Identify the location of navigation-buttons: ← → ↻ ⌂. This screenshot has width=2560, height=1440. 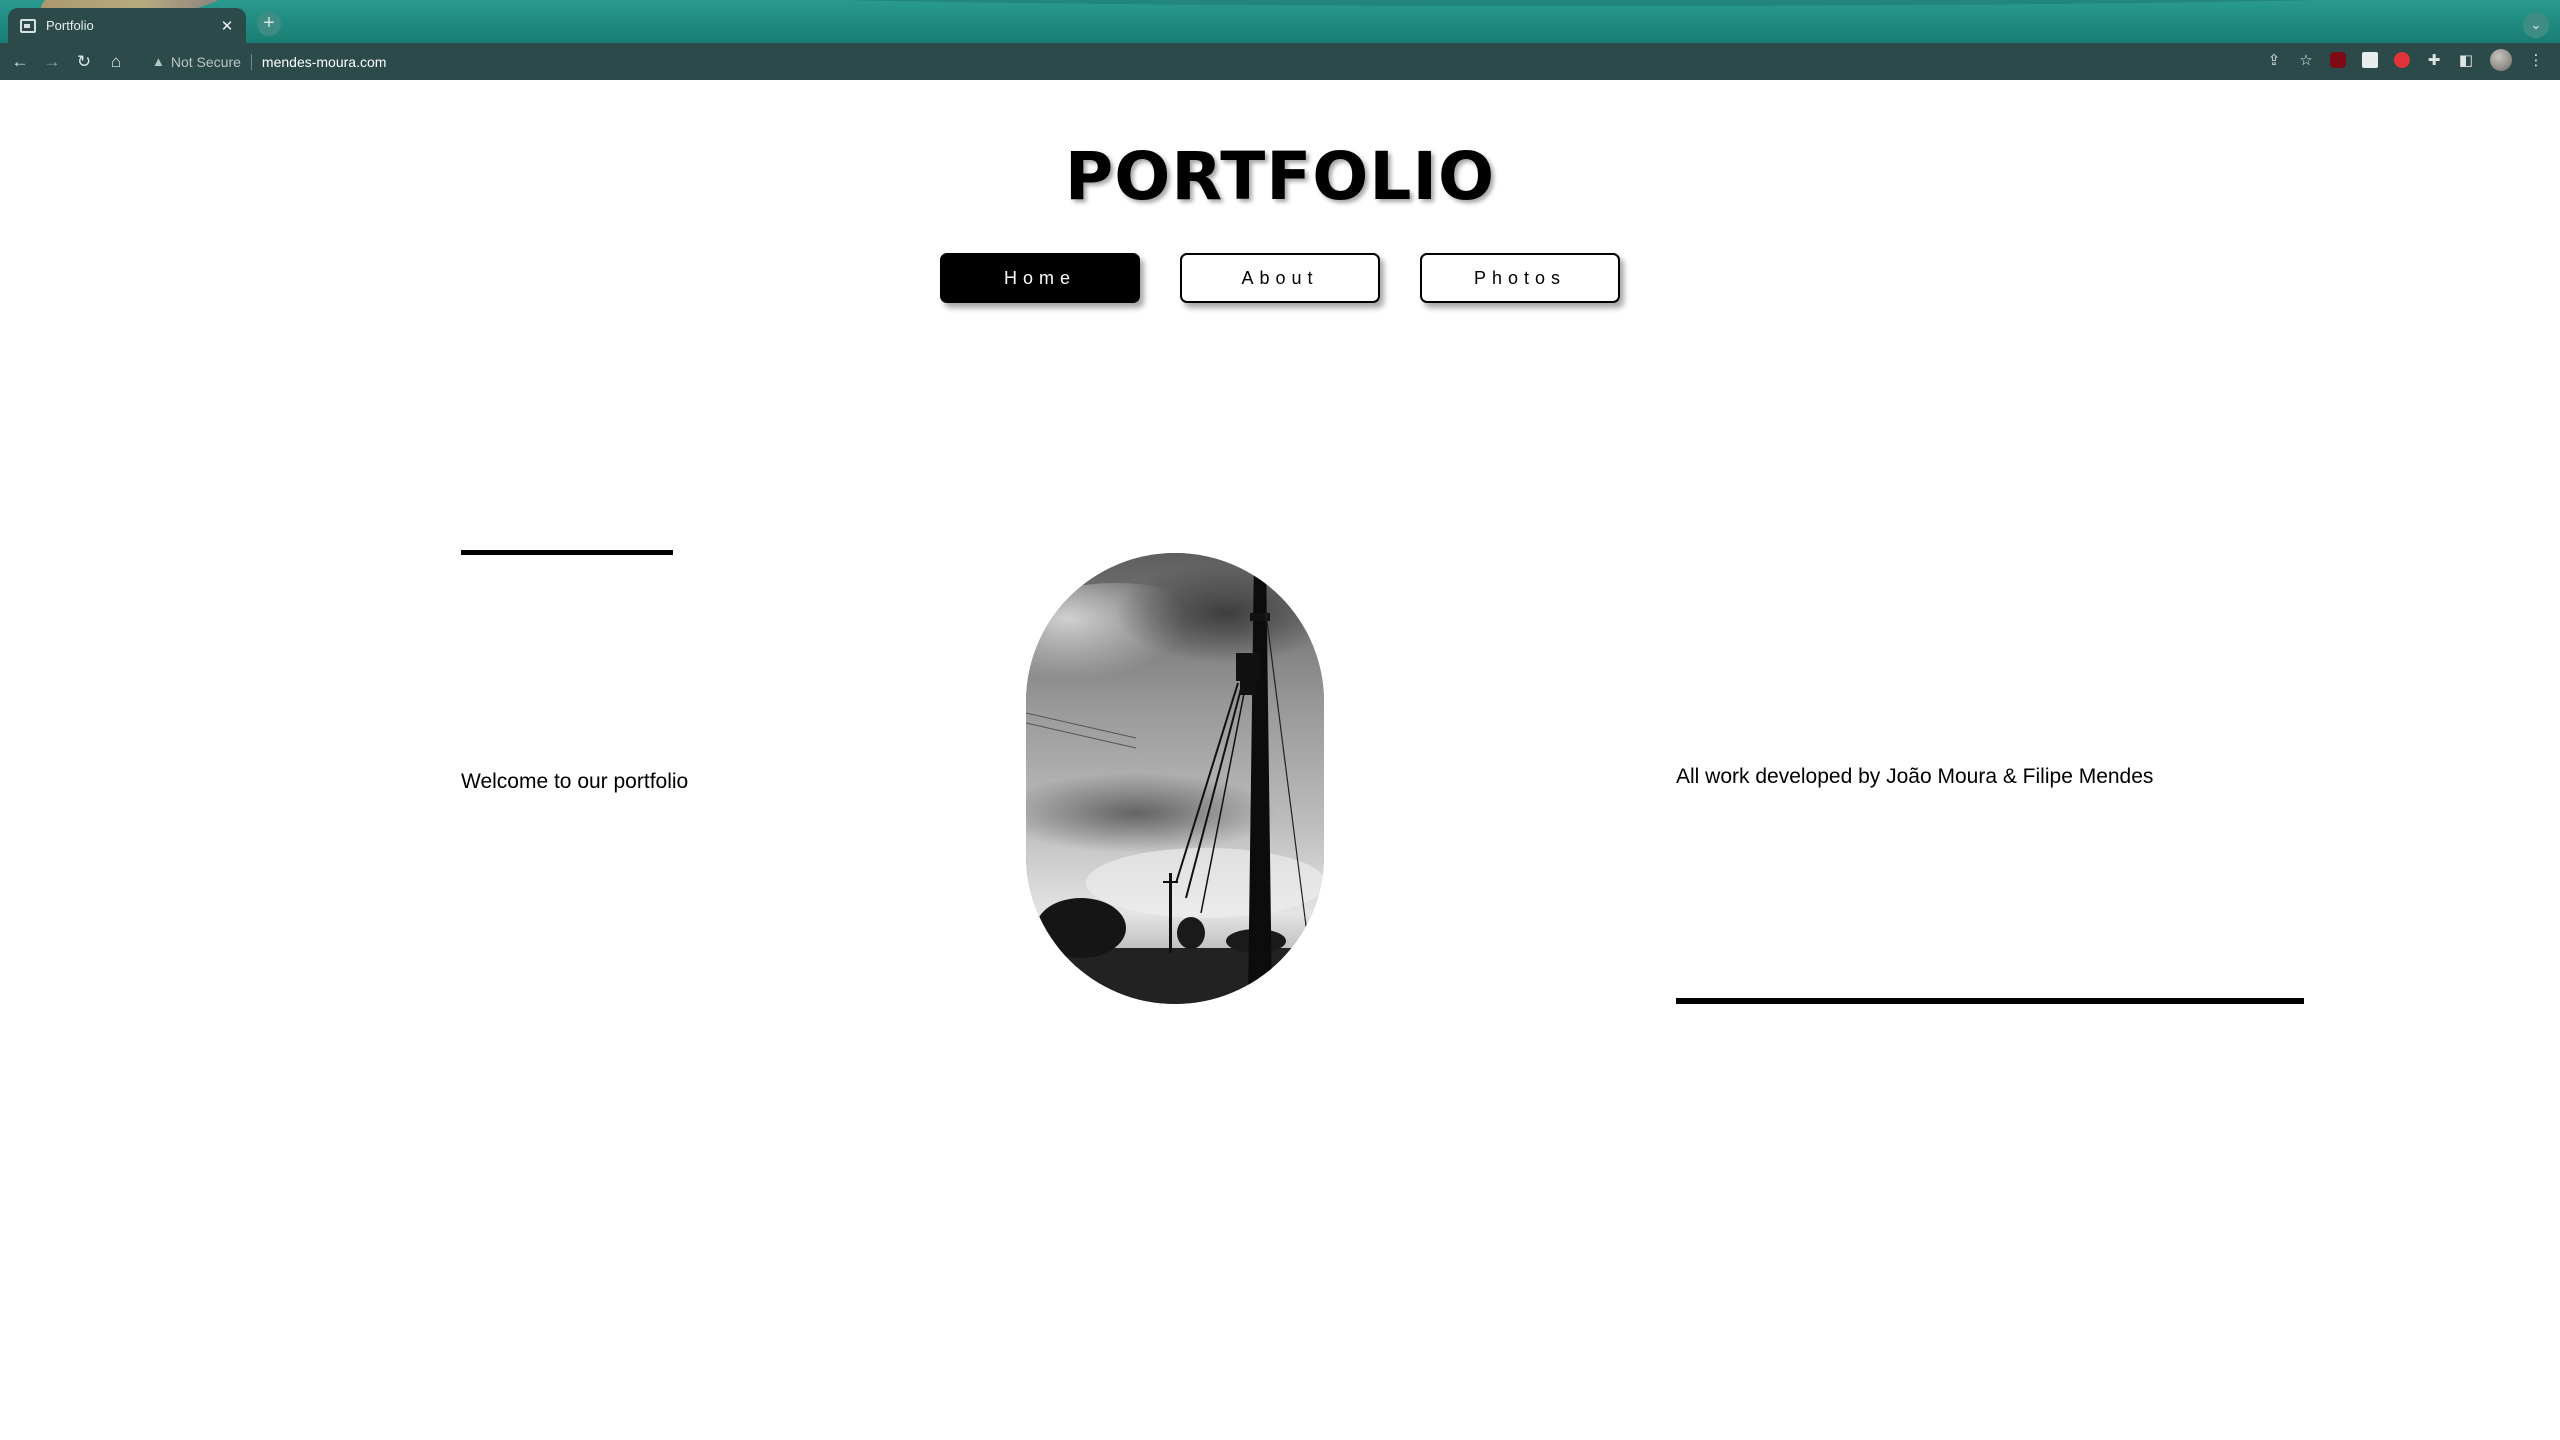
(68, 62).